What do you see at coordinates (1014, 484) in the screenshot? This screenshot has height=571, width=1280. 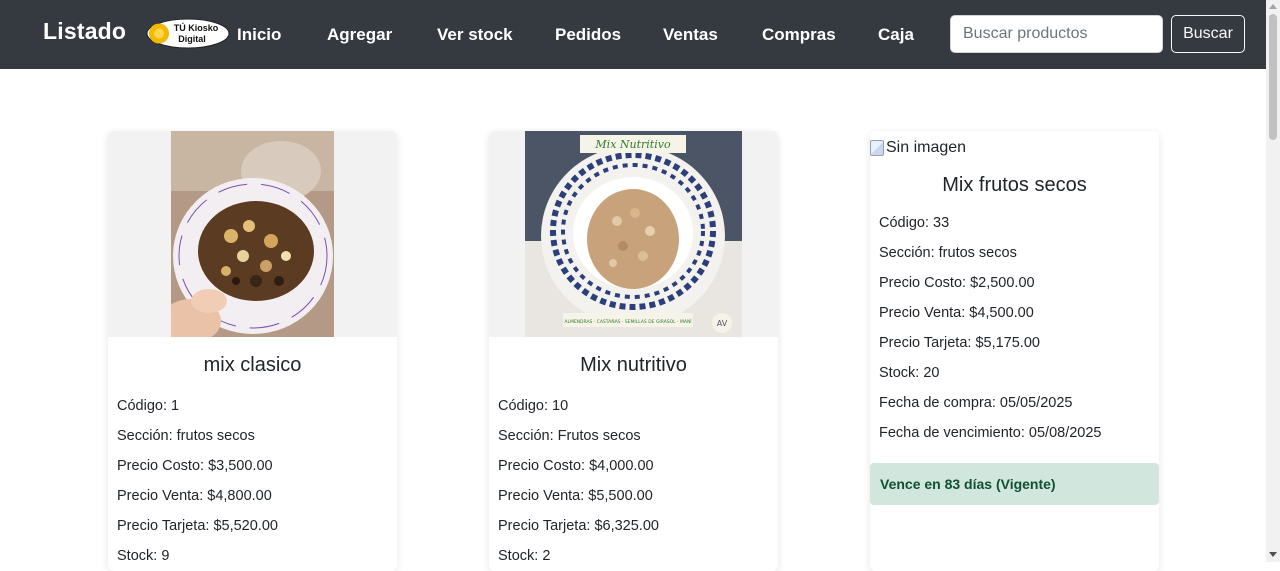 I see `expiry-status-alert: Vence en 83 días (Vigente)` at bounding box center [1014, 484].